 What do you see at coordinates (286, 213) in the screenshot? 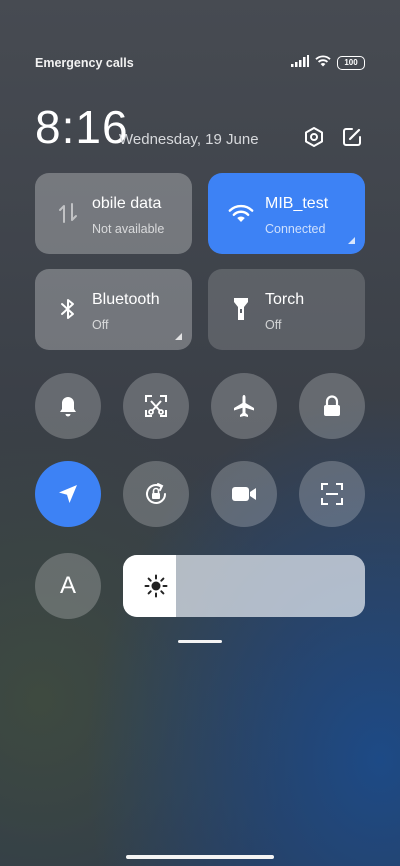
I see `tile-wifi: MIB_test Connected` at bounding box center [286, 213].